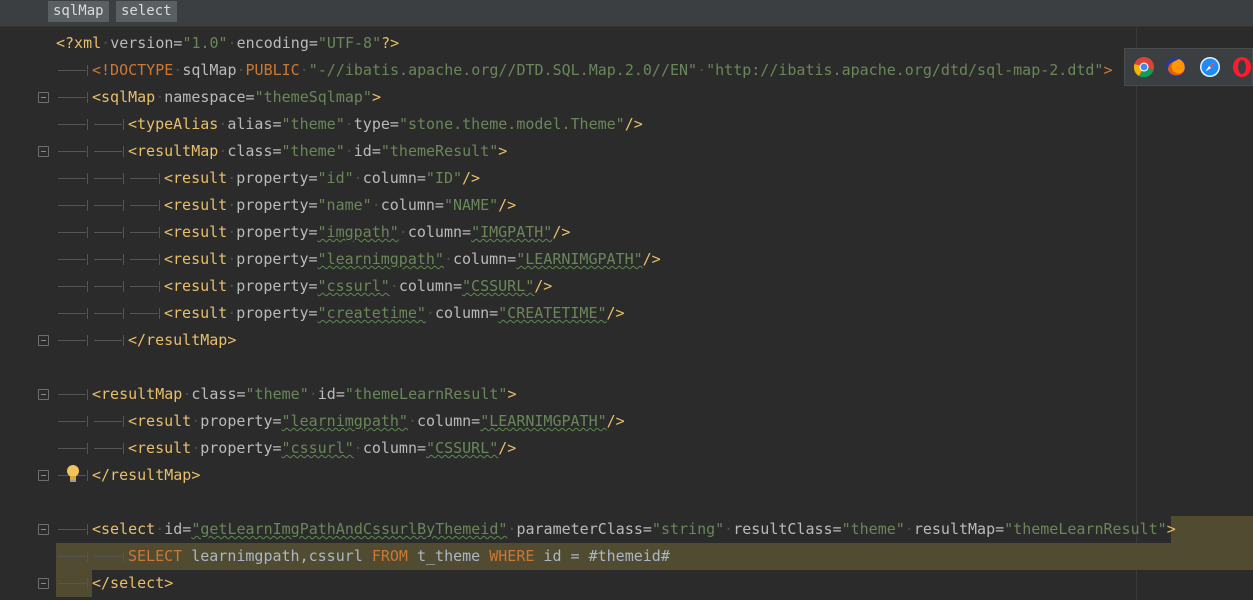  What do you see at coordinates (114, 583) in the screenshot?
I see `code-line: </select>` at bounding box center [114, 583].